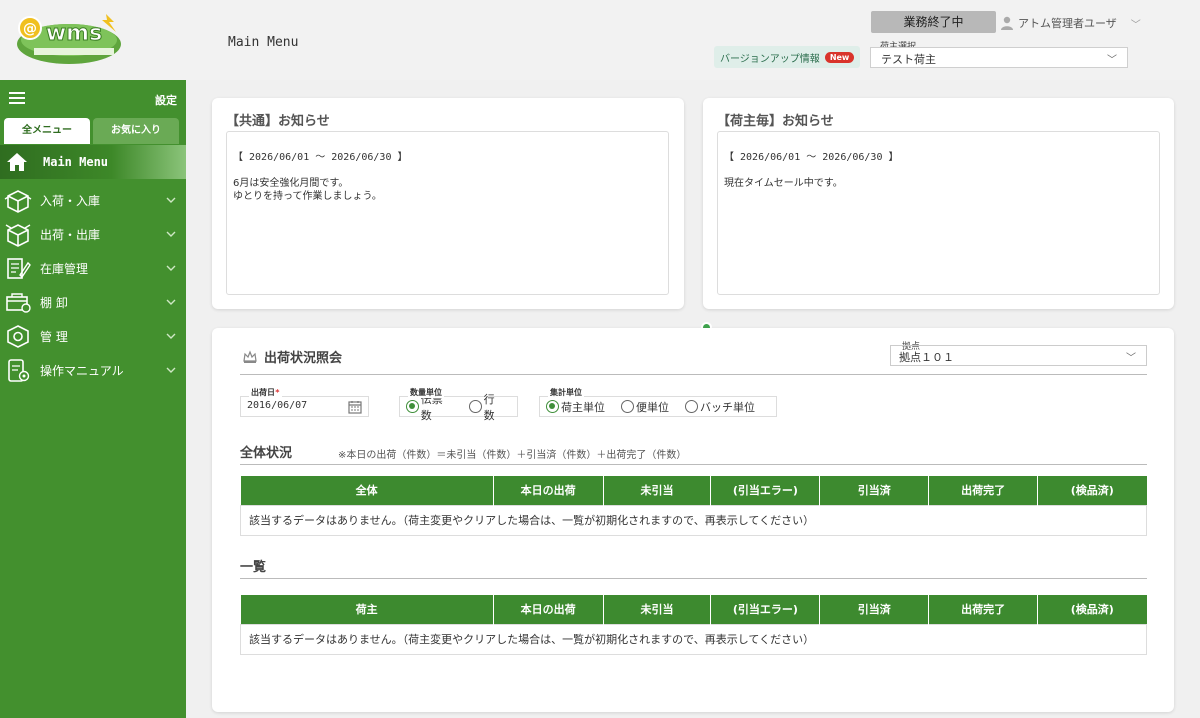 This screenshot has width=1200, height=718. Describe the element at coordinates (76, 162) in the screenshot. I see `sidebar-item-label: Main Menu` at that location.